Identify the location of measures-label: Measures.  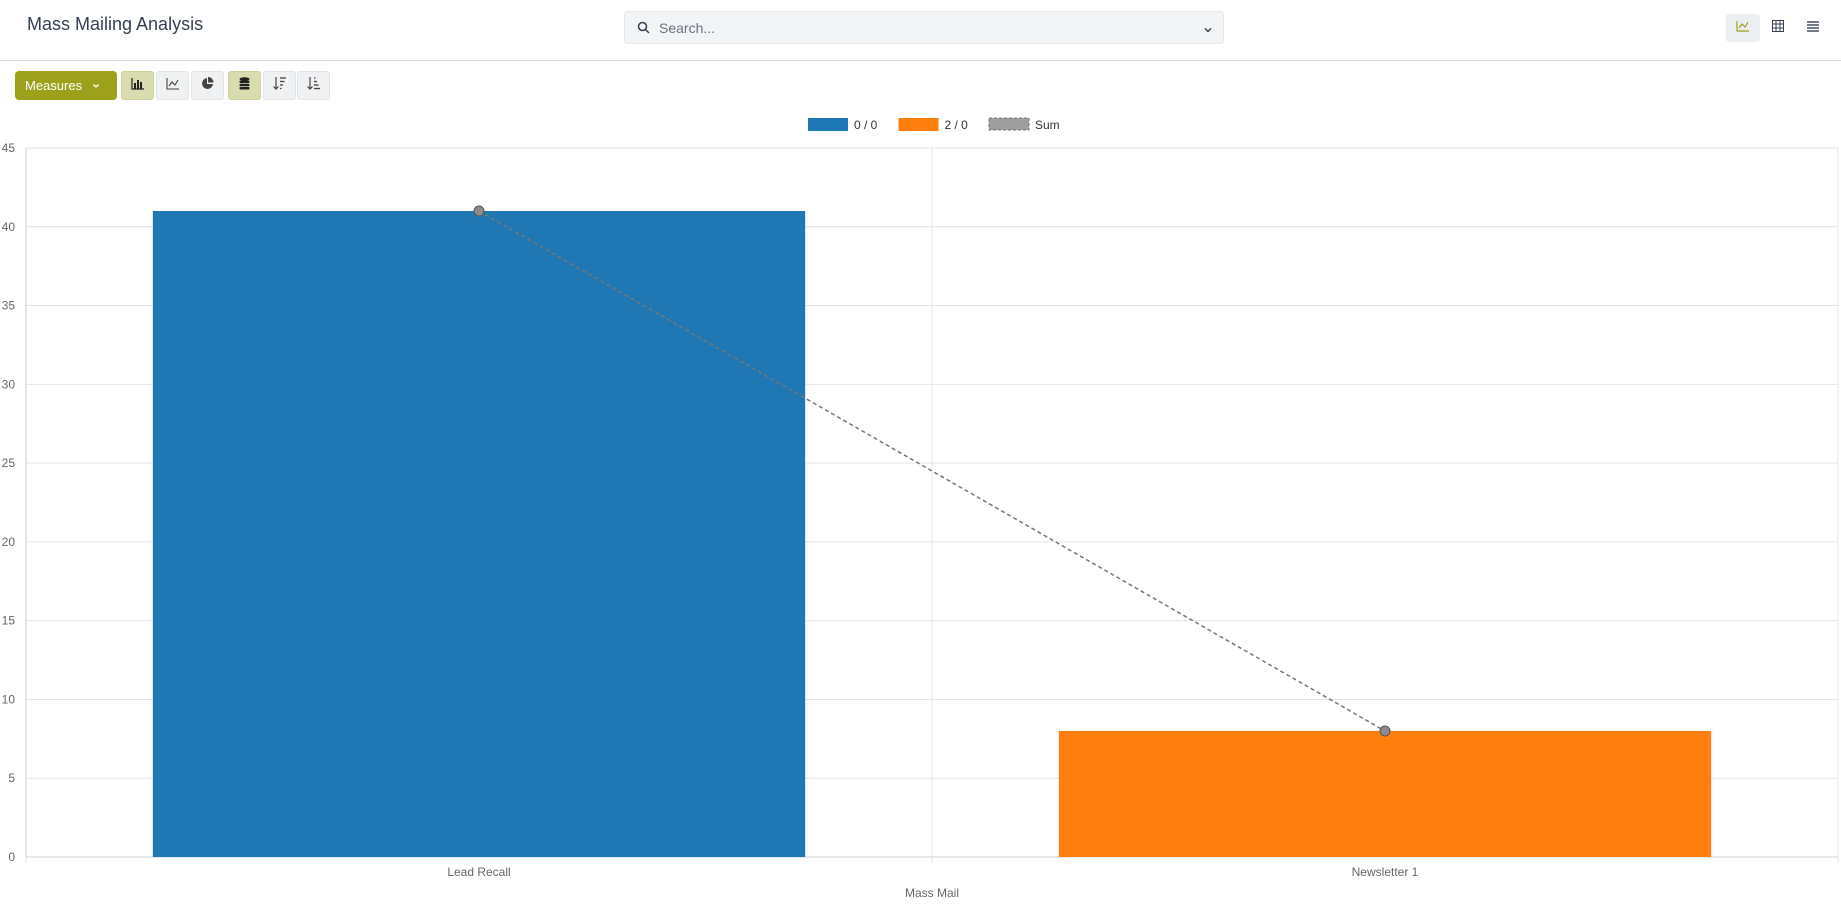
(54, 85).